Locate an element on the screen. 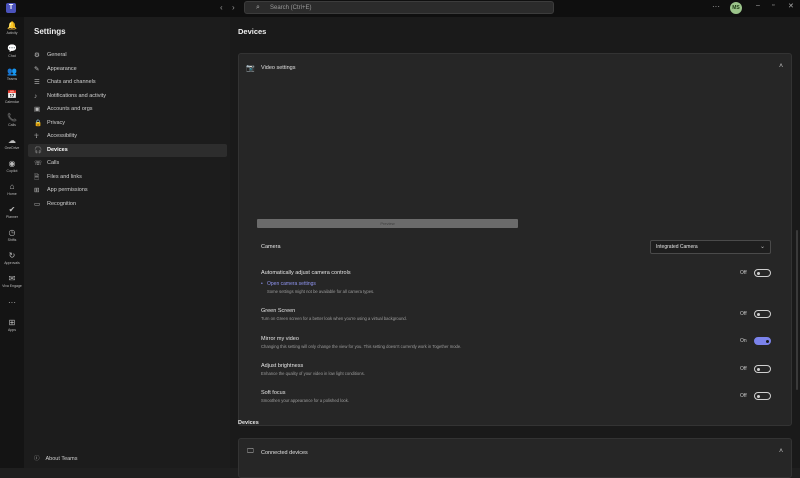  link-icon: • is located at coordinates (262, 284).